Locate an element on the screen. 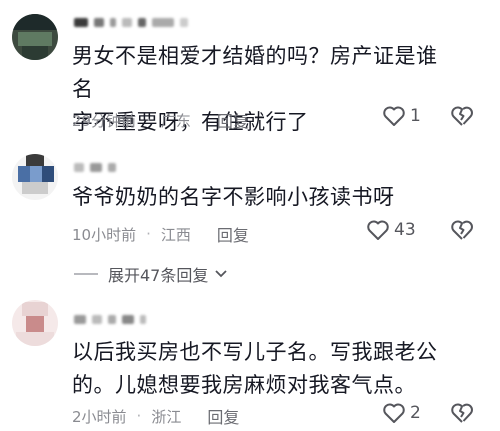 This screenshot has height=431, width=500. comment-text-line: 的。儿媳想要我房麻烦对我客气点。 is located at coordinates (244, 385).